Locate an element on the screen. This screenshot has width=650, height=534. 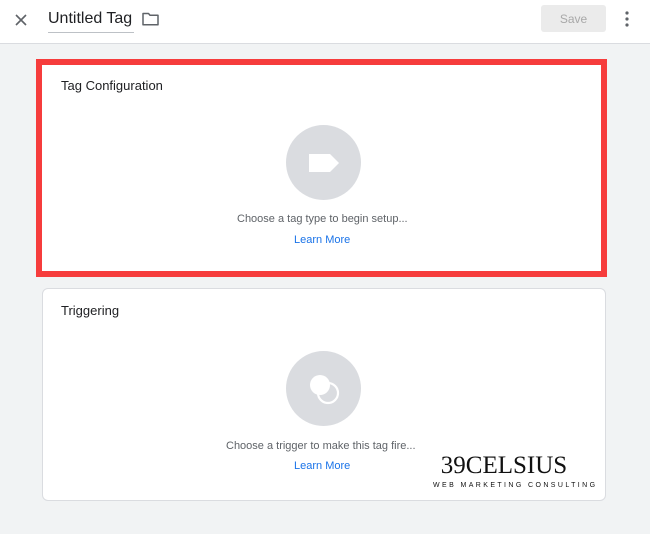
triggering-learn-more-link: Learn More is located at coordinates (322, 466).